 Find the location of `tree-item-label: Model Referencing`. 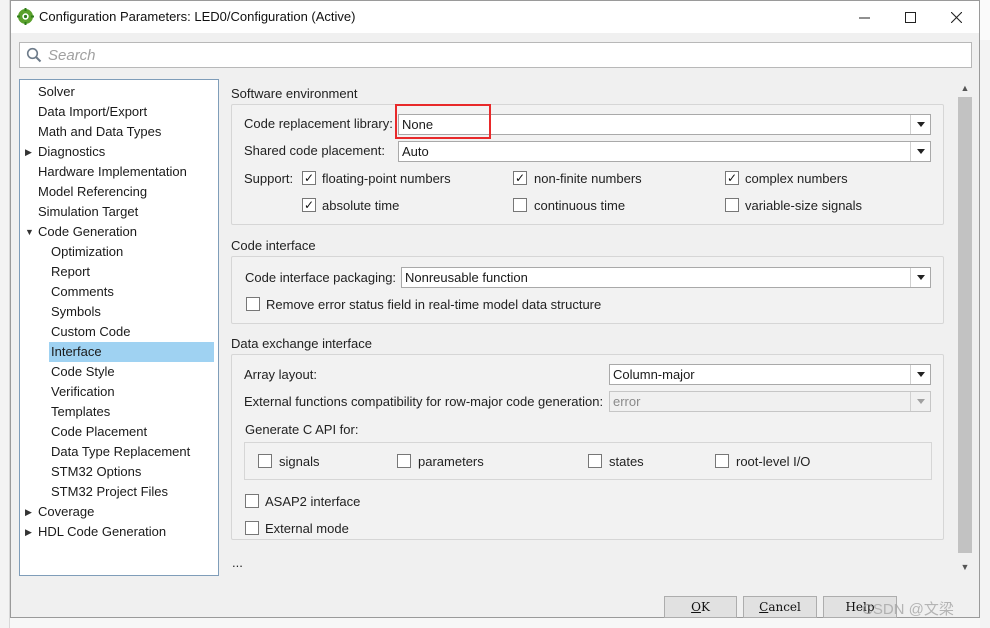

tree-item-label: Model Referencing is located at coordinates (93, 191).